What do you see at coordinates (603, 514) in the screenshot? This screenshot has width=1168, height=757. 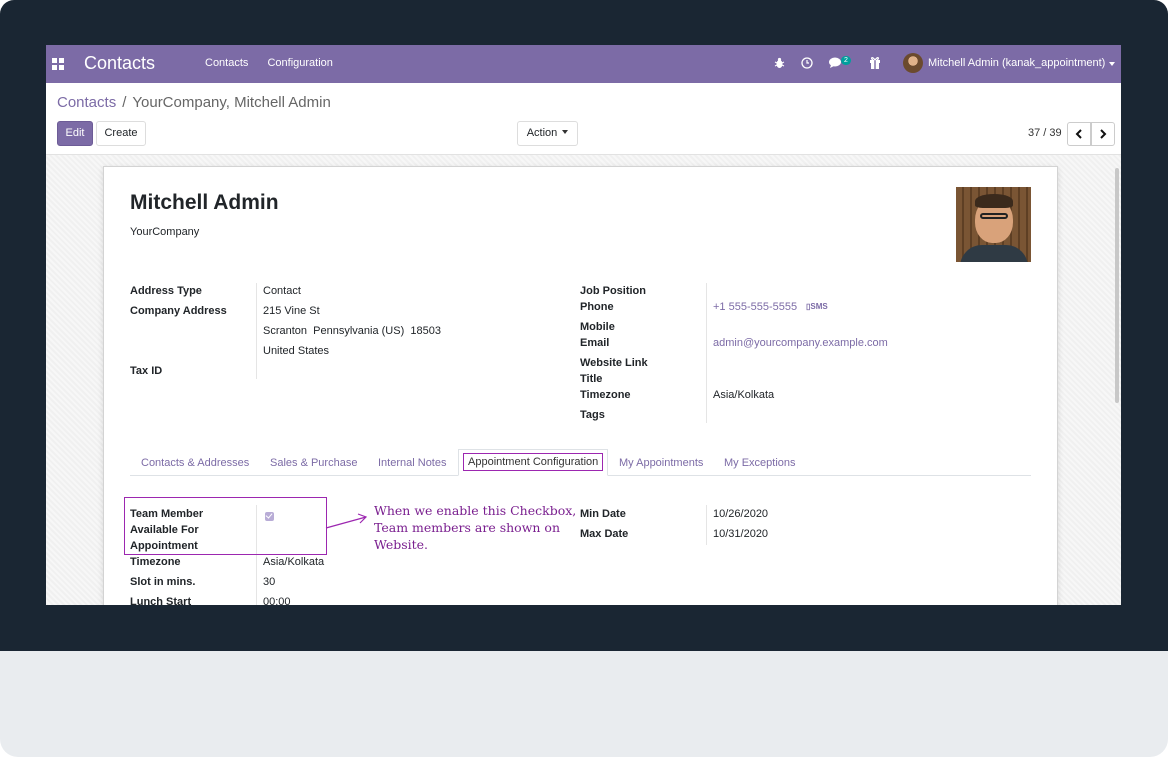 I see `min-date-label: Min Date` at bounding box center [603, 514].